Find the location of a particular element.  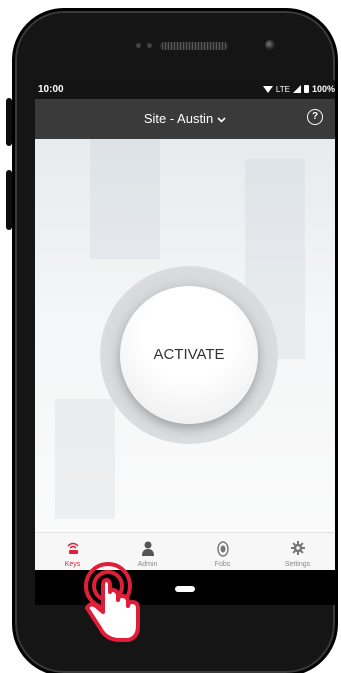

fob-icon is located at coordinates (222, 551).